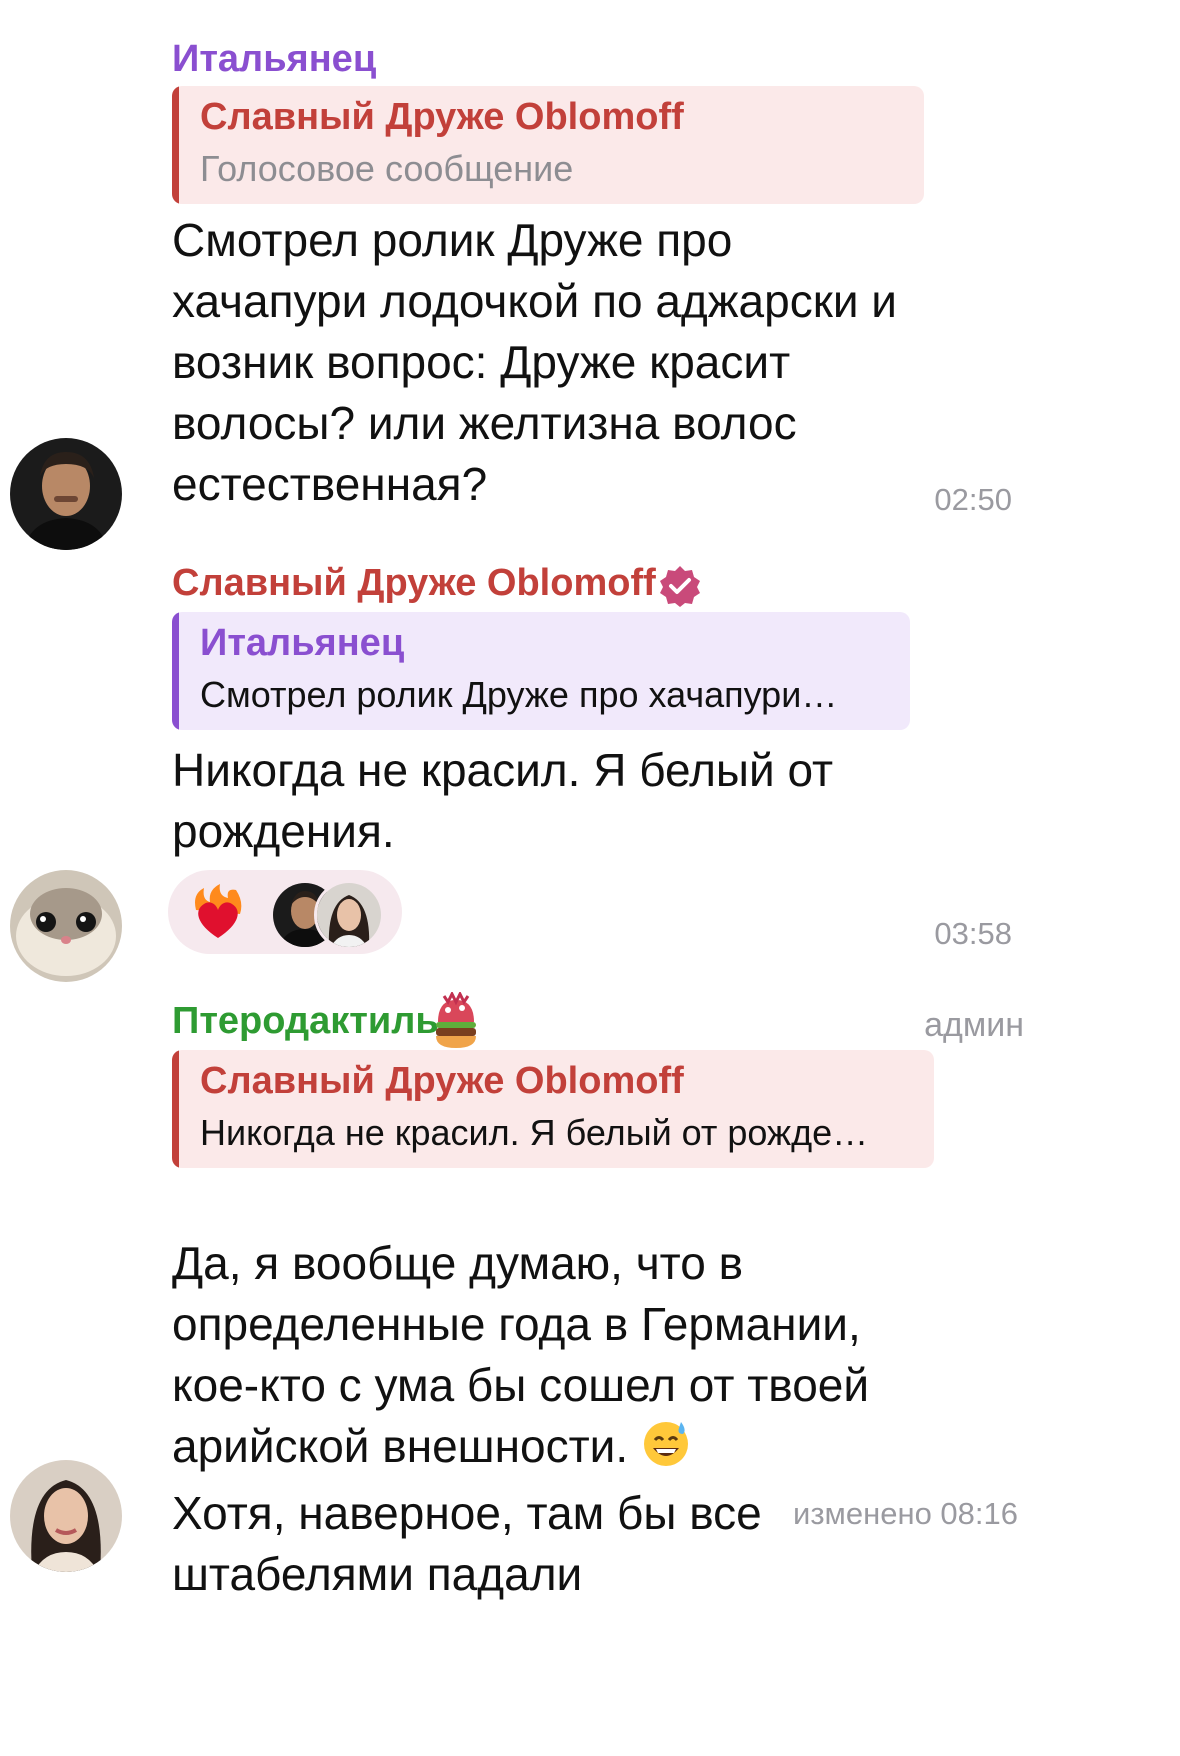 Image resolution: width=1180 pixels, height=1756 pixels. I want to click on reply-sender: Итальянец, so click(302, 643).